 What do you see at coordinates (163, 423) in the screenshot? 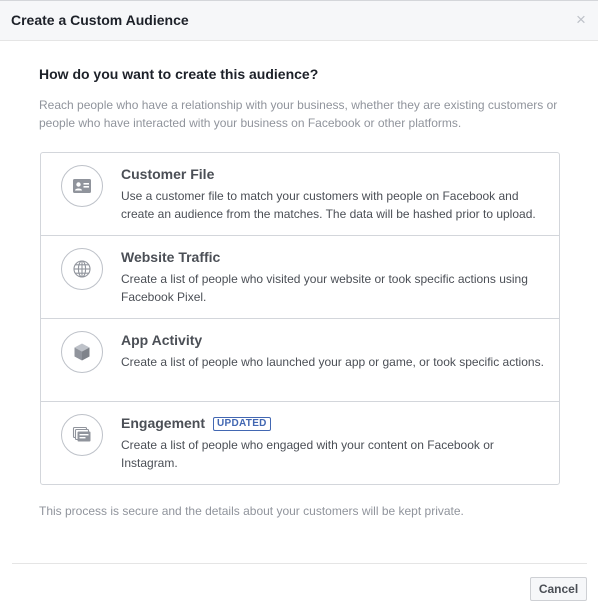
I see `option-title-text: Engagement` at bounding box center [163, 423].